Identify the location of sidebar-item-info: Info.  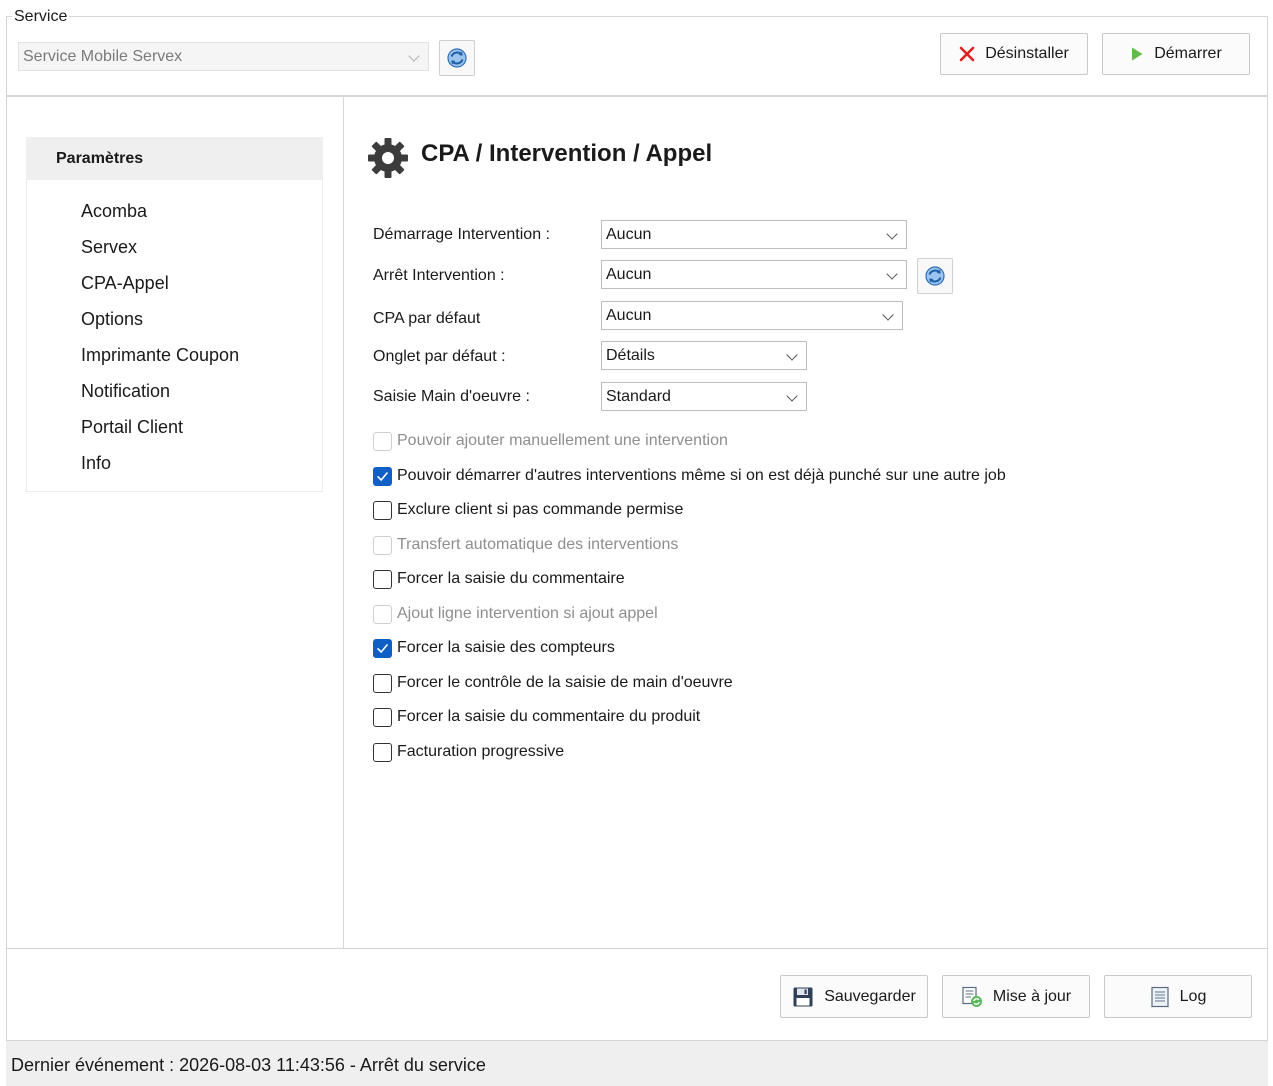
(96, 463).